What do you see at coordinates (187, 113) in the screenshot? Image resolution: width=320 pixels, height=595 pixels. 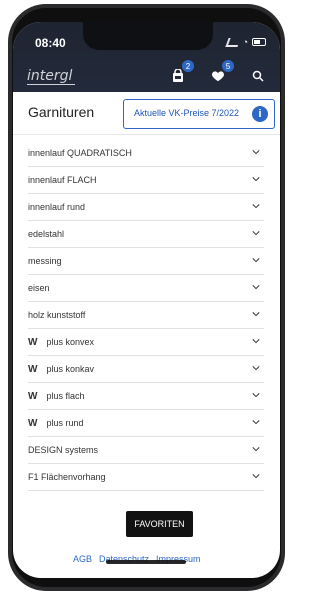 I see `price-list-label: Aktuelle VK-Preise 7/2022` at bounding box center [187, 113].